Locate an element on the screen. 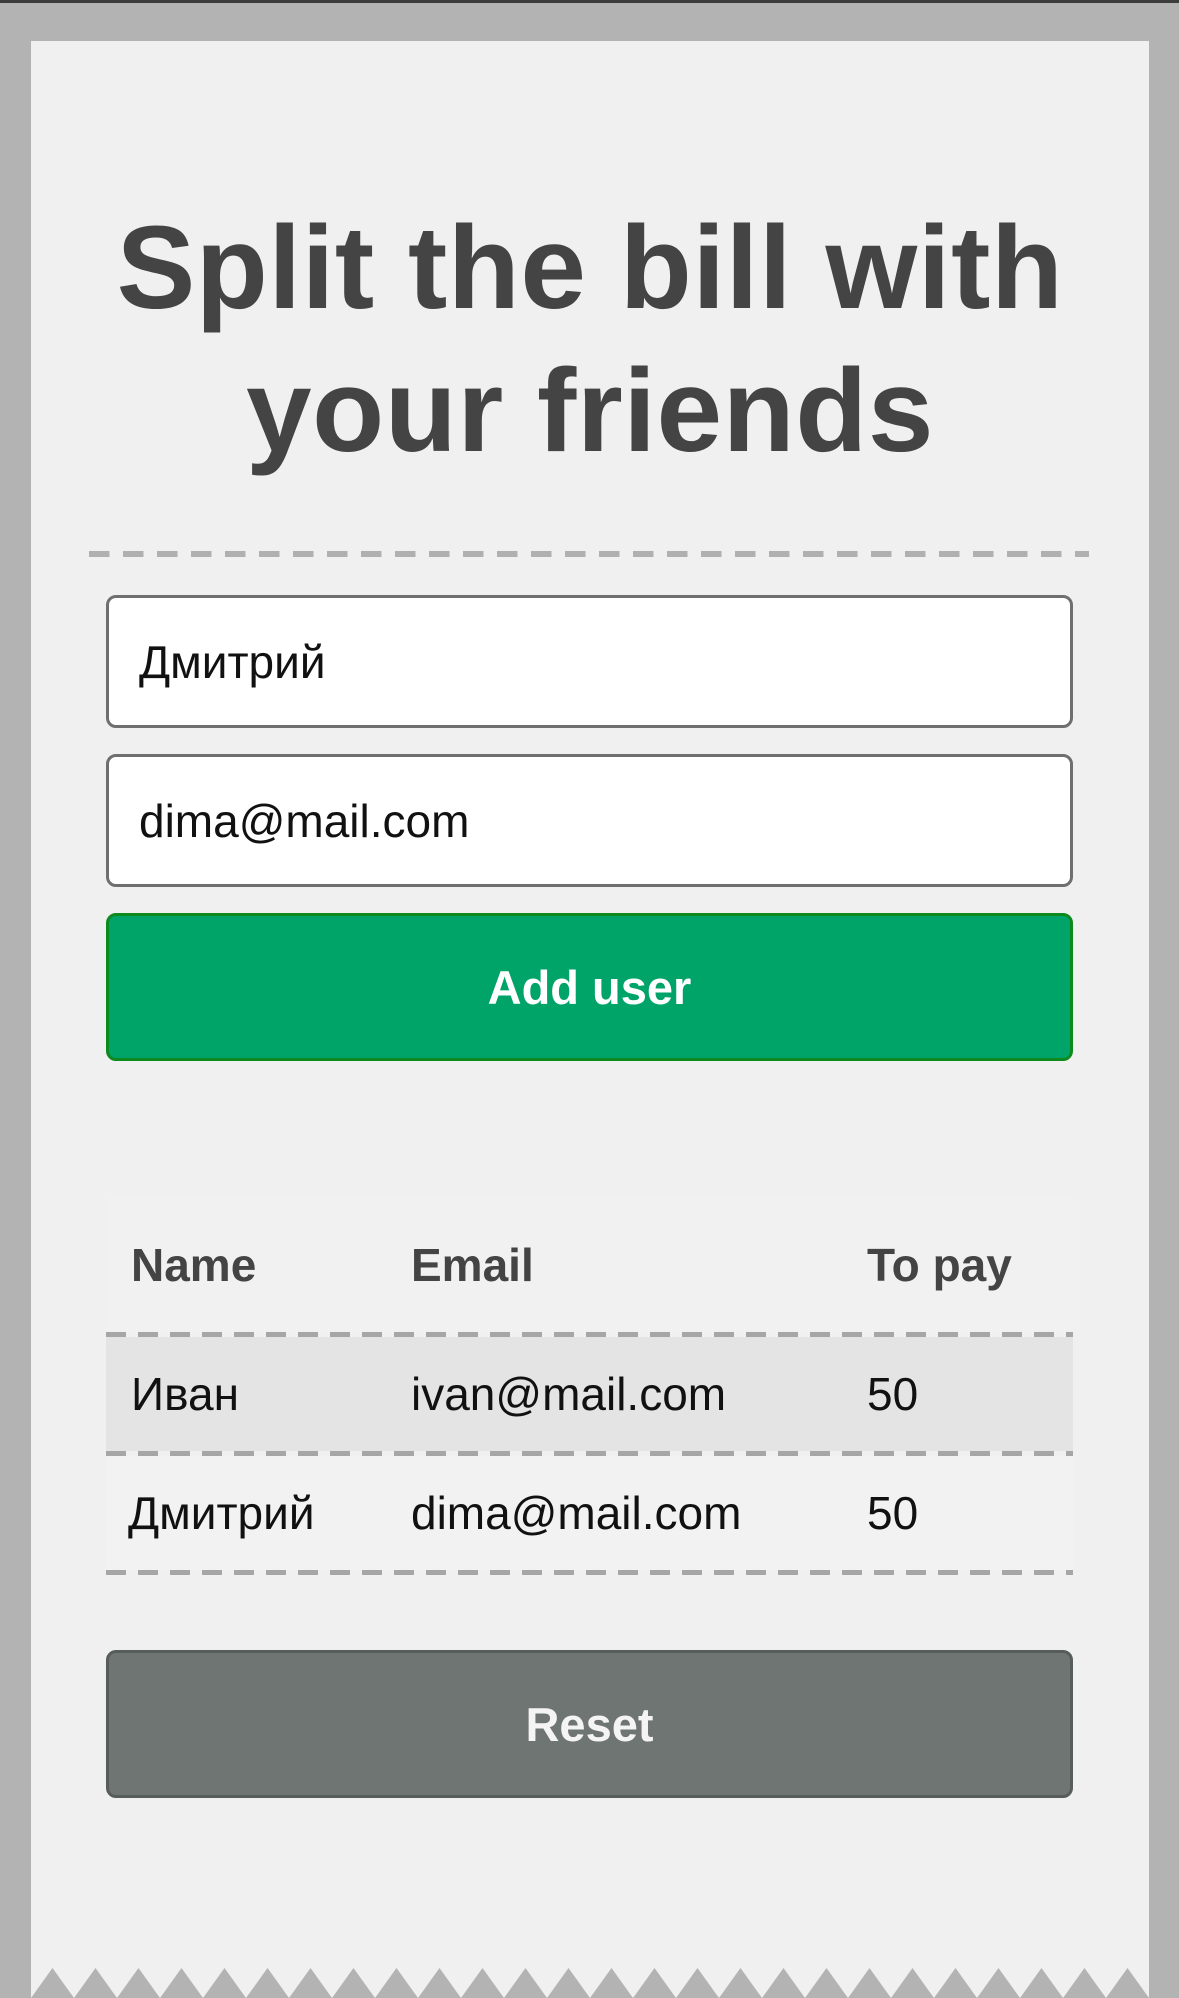 The width and height of the screenshot is (1179, 1998). header-email: Email is located at coordinates (472, 1265).